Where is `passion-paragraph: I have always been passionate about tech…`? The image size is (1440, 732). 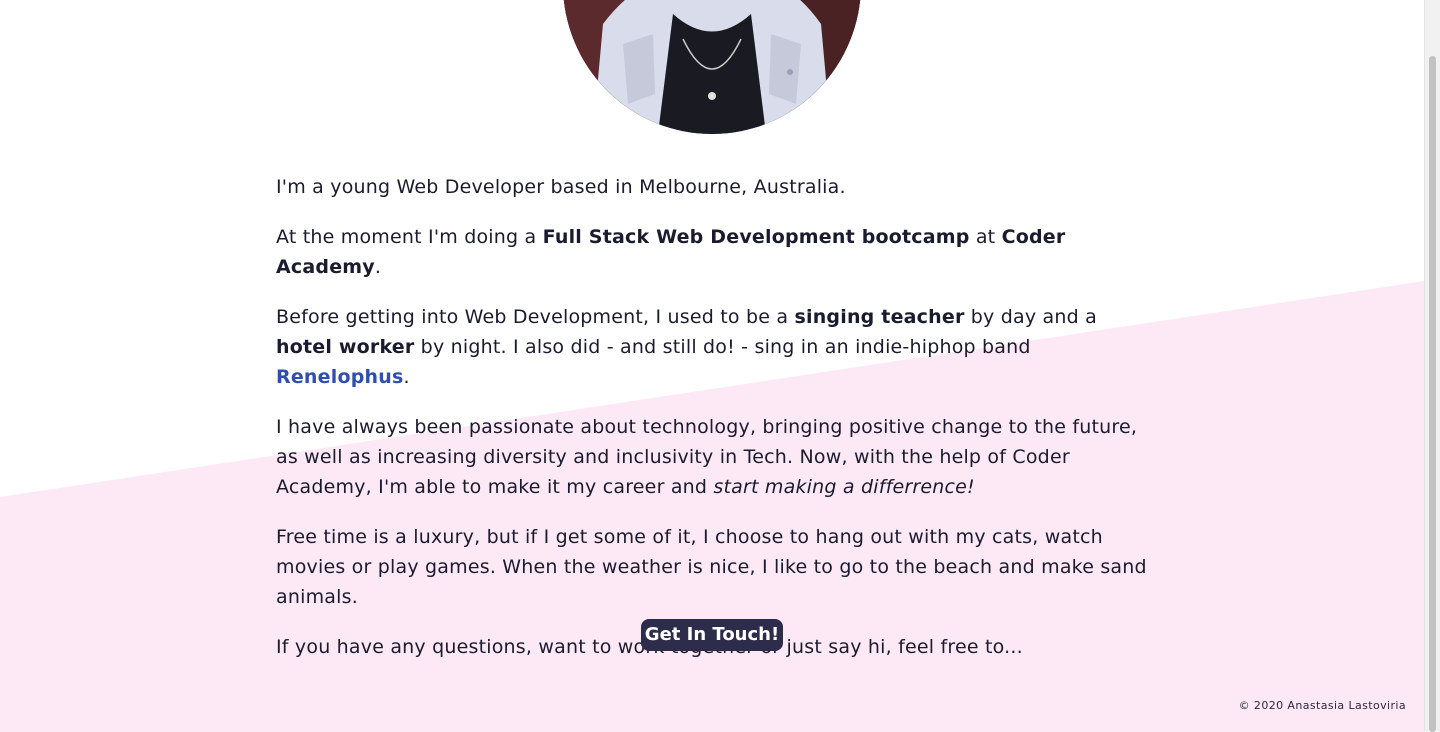 passion-paragraph: I have always been passionate about tech… is located at coordinates (707, 457).